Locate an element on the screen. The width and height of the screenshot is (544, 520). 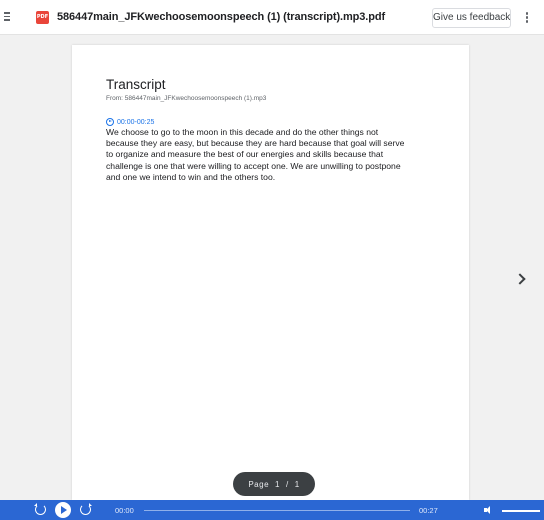
audio-player-bar: 00:00 00:27 is located at coordinates (272, 510).